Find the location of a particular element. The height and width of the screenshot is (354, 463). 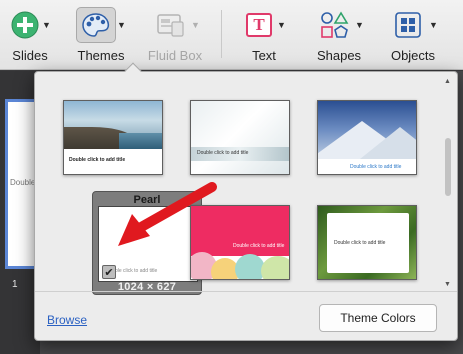

text-label: Text is located at coordinates (264, 55).